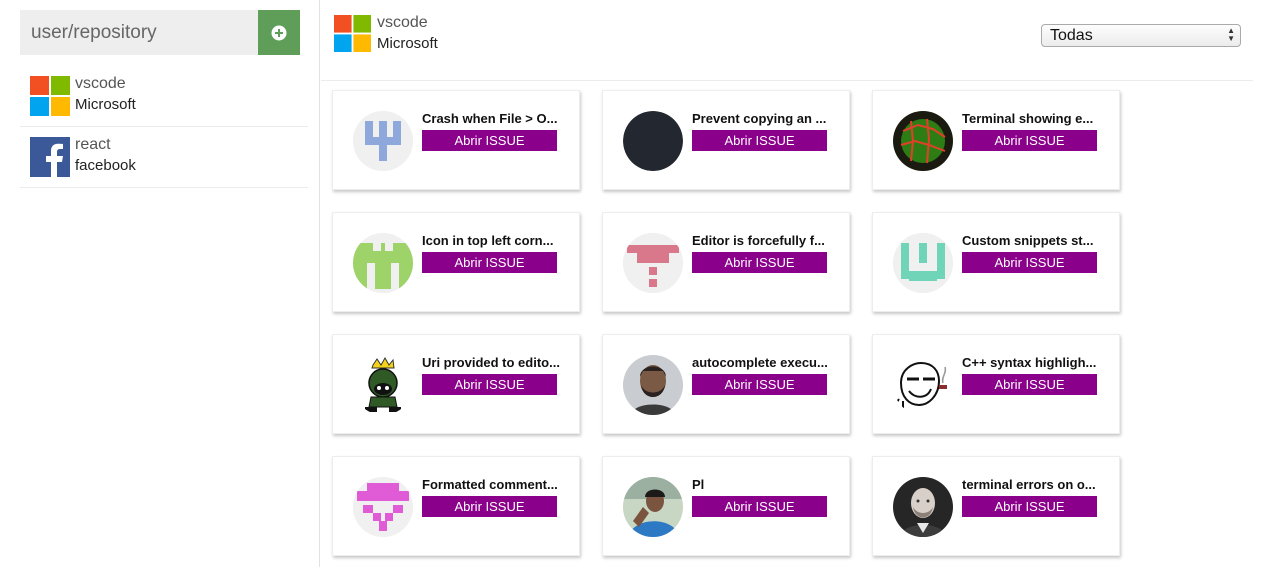 The image size is (1263, 567). I want to click on repo-header: vscode Microsoft Todas ▲ ▼, so click(787, 40).